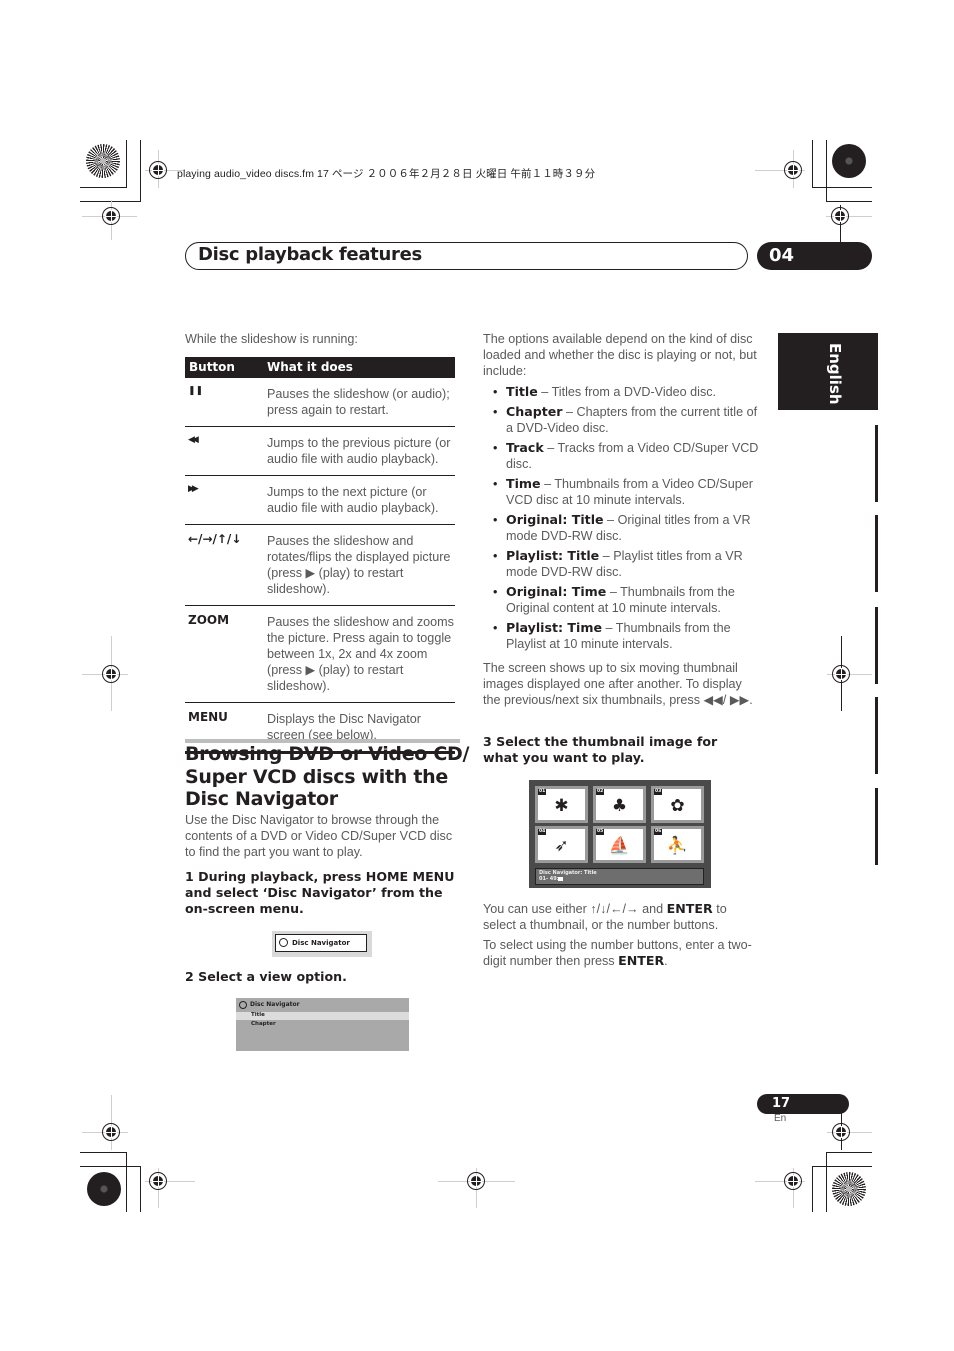  What do you see at coordinates (258, 1015) in the screenshot?
I see `menu-item-title: Title` at bounding box center [258, 1015].